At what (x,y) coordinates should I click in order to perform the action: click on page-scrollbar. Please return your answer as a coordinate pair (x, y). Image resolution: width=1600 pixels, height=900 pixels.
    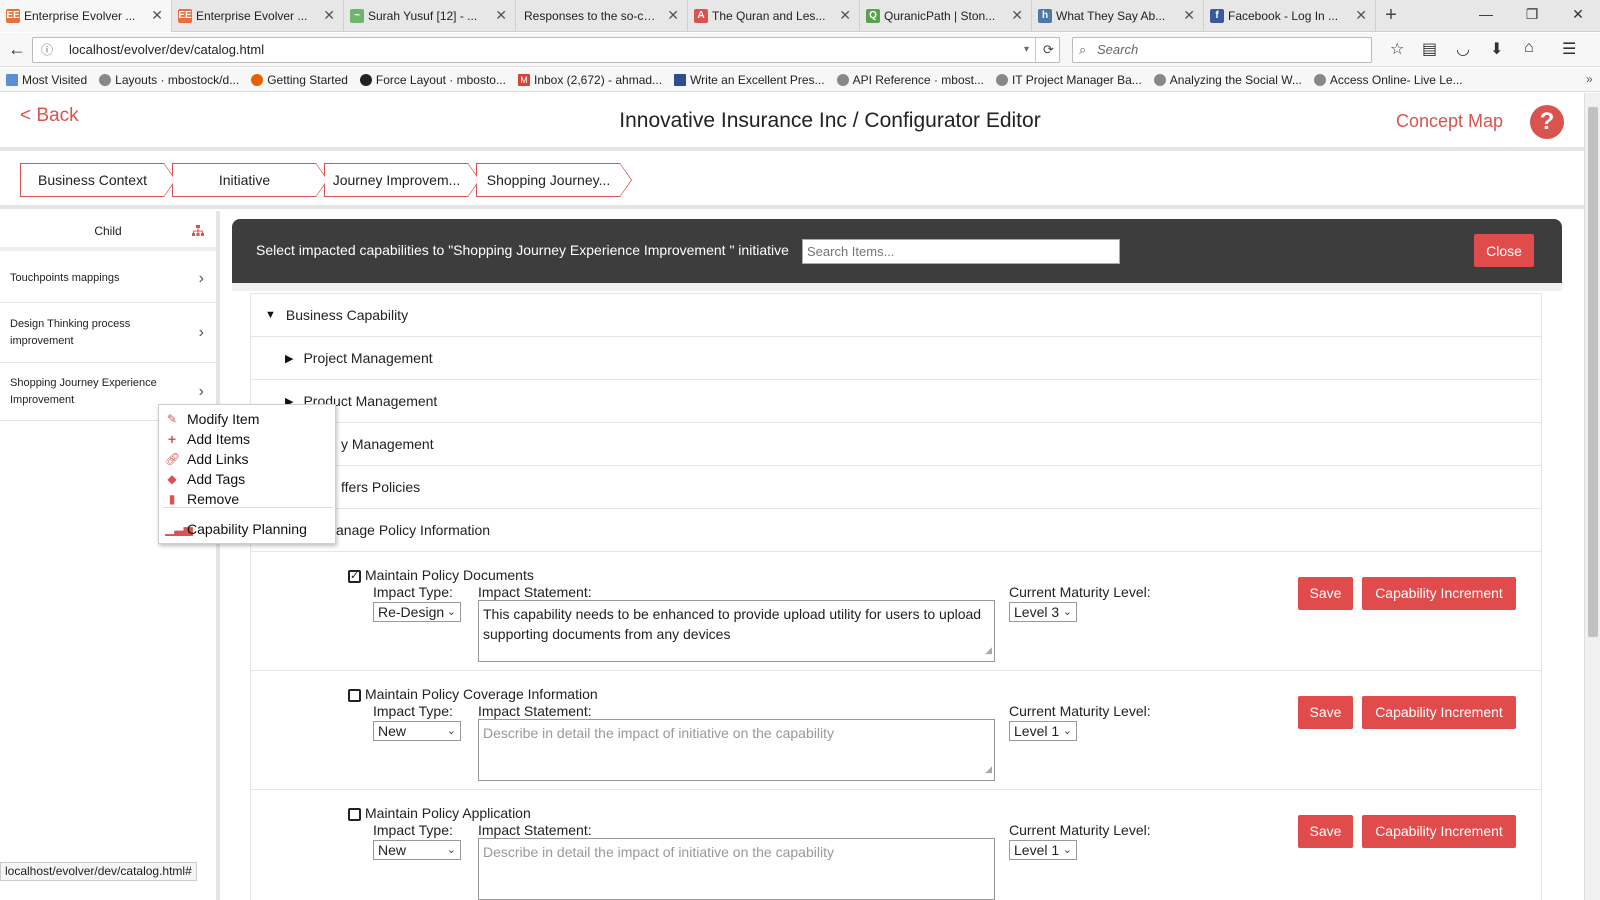
    Looking at the image, I should click on (1592, 496).